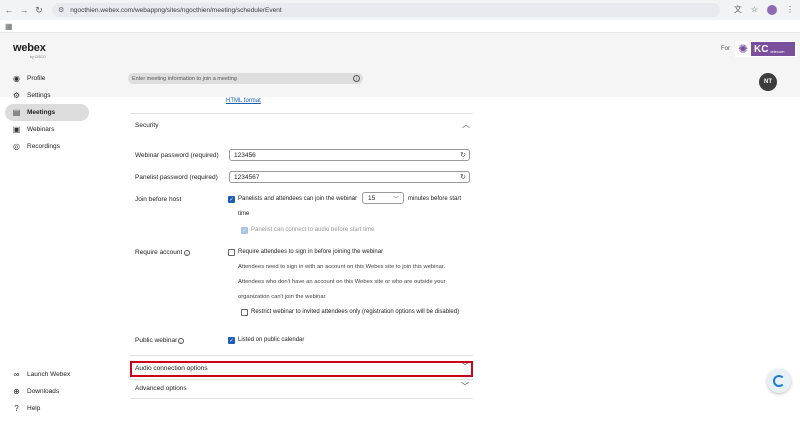  I want to click on audio-options-title: Audio connection options, so click(171, 368).